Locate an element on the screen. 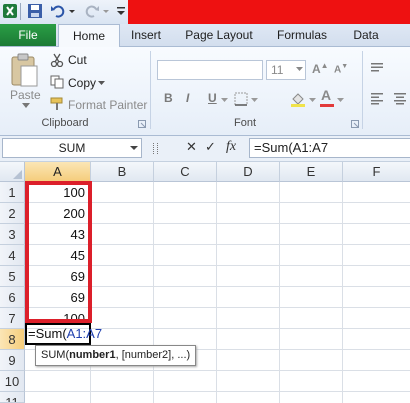  tab-formulas: Formulas is located at coordinates (302, 35).